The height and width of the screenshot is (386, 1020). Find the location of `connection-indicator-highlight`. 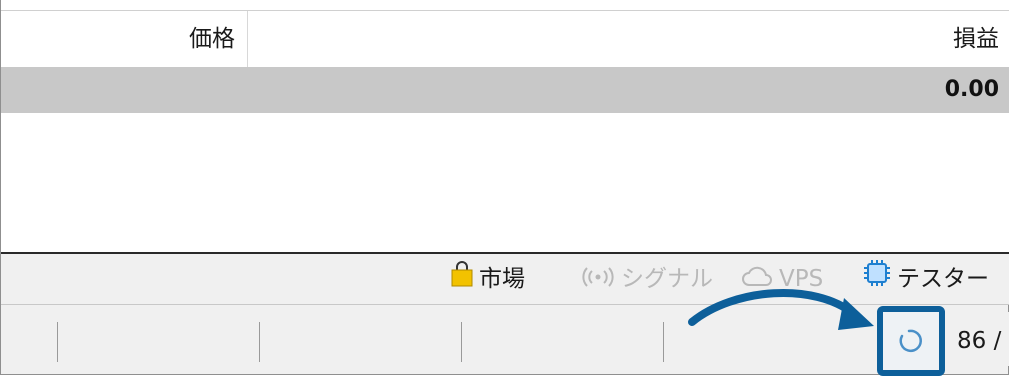

connection-indicator-highlight is located at coordinates (911, 341).